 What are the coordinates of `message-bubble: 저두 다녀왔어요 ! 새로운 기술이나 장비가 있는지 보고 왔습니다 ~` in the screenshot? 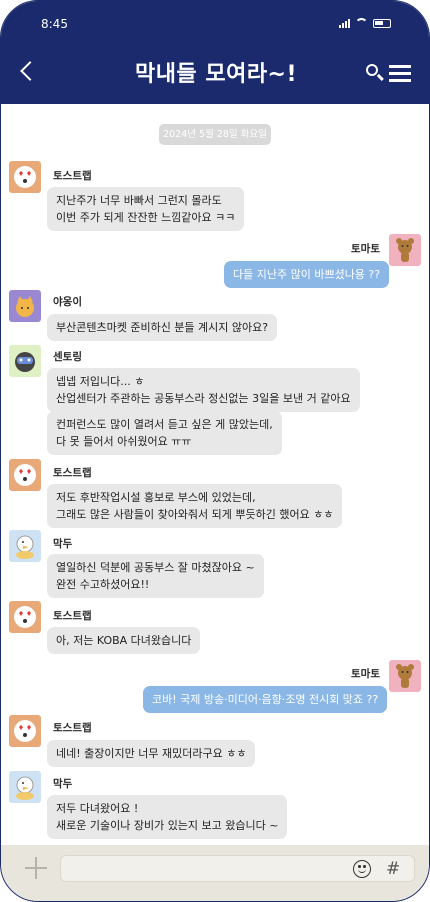 It's located at (167, 817).